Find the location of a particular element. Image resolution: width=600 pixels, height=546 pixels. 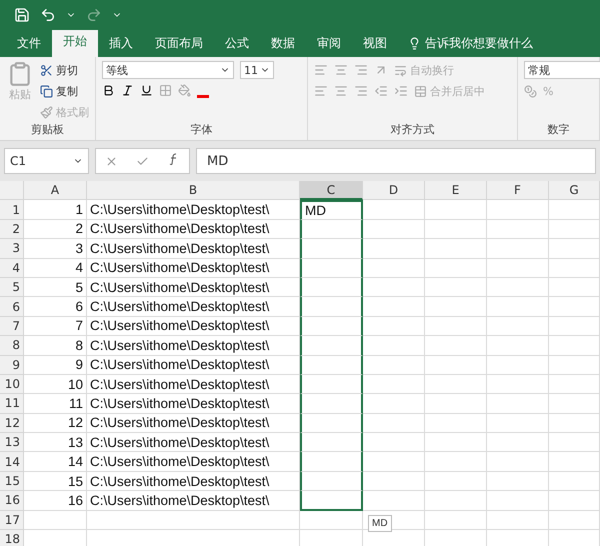

align-middle-icon is located at coordinates (341, 70).